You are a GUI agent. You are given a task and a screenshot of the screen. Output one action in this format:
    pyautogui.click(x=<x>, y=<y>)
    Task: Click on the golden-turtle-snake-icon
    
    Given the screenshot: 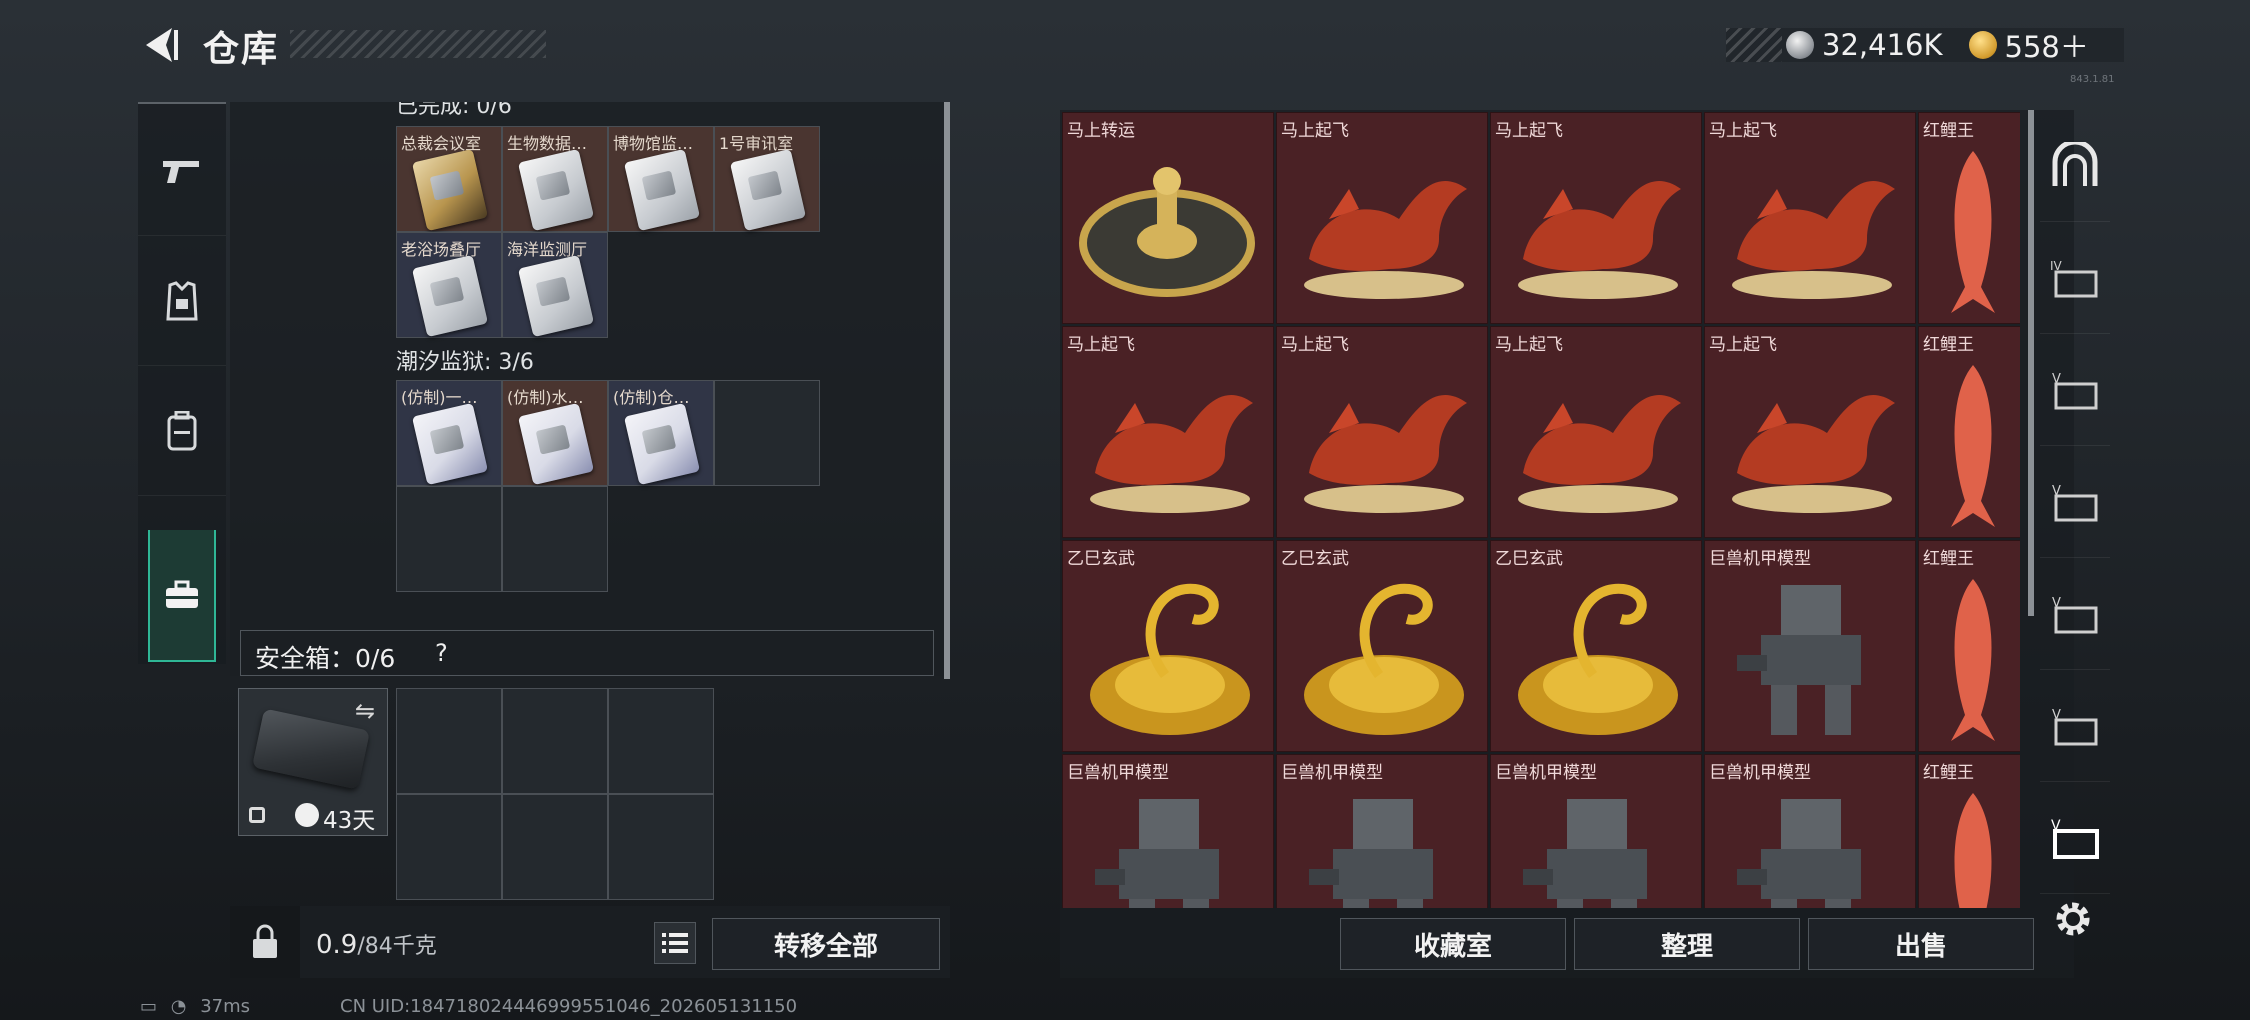 What is the action you would take?
    pyautogui.click(x=1170, y=659)
    